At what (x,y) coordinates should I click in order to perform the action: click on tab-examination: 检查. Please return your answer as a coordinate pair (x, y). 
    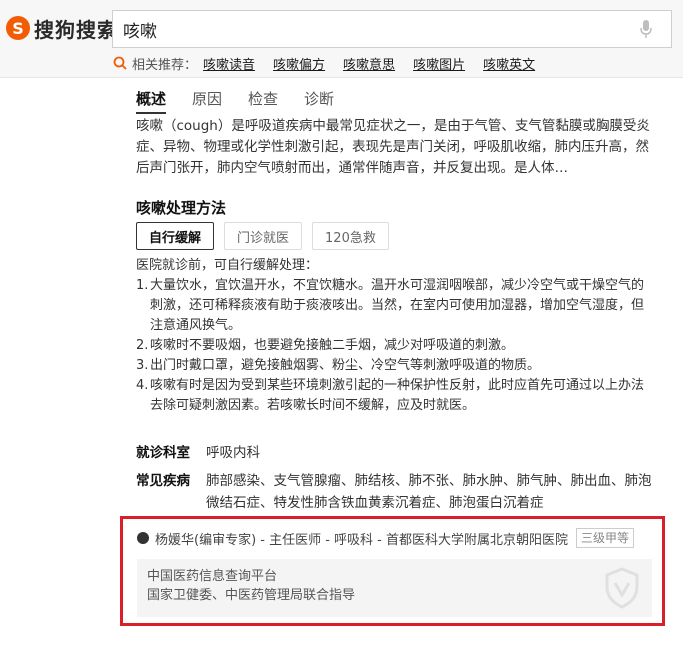
    Looking at the image, I should click on (263, 101).